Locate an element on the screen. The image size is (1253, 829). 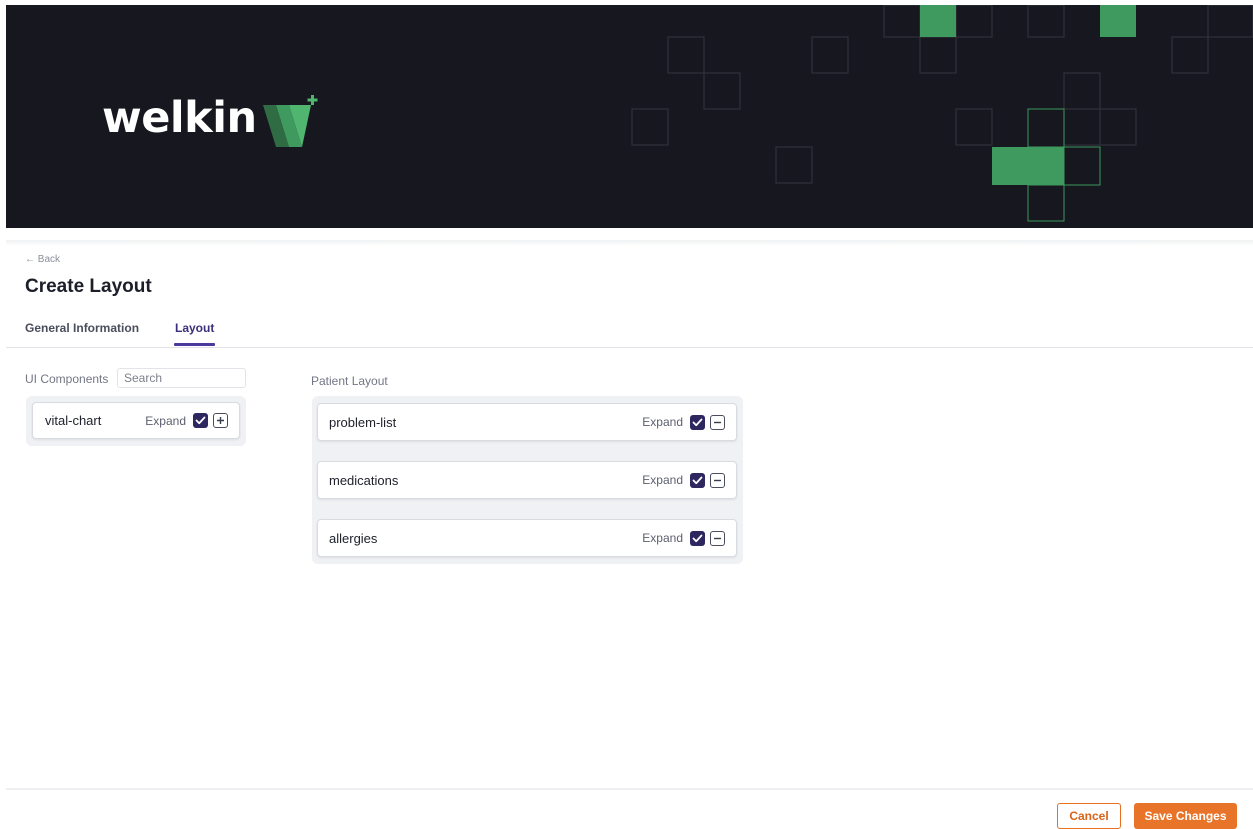
cancel-button: Cancel is located at coordinates (1089, 816).